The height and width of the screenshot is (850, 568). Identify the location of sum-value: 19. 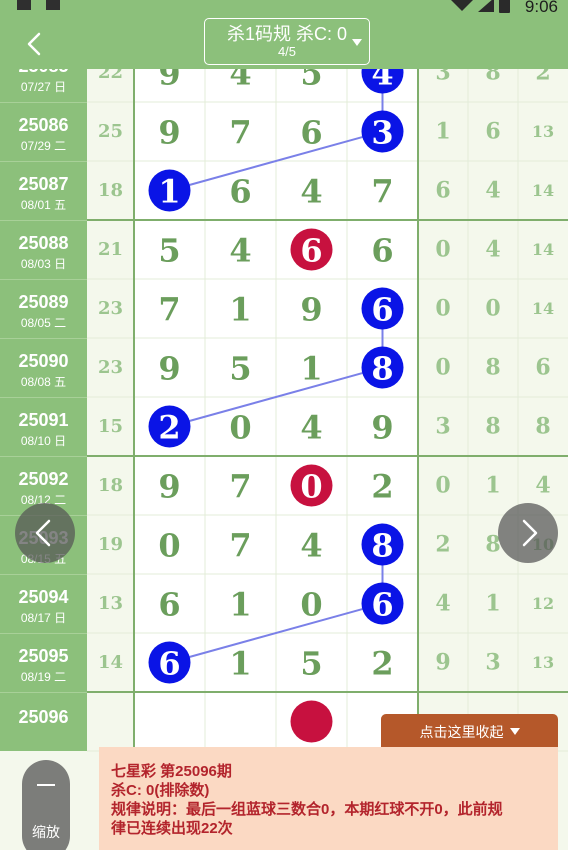
(110, 544).